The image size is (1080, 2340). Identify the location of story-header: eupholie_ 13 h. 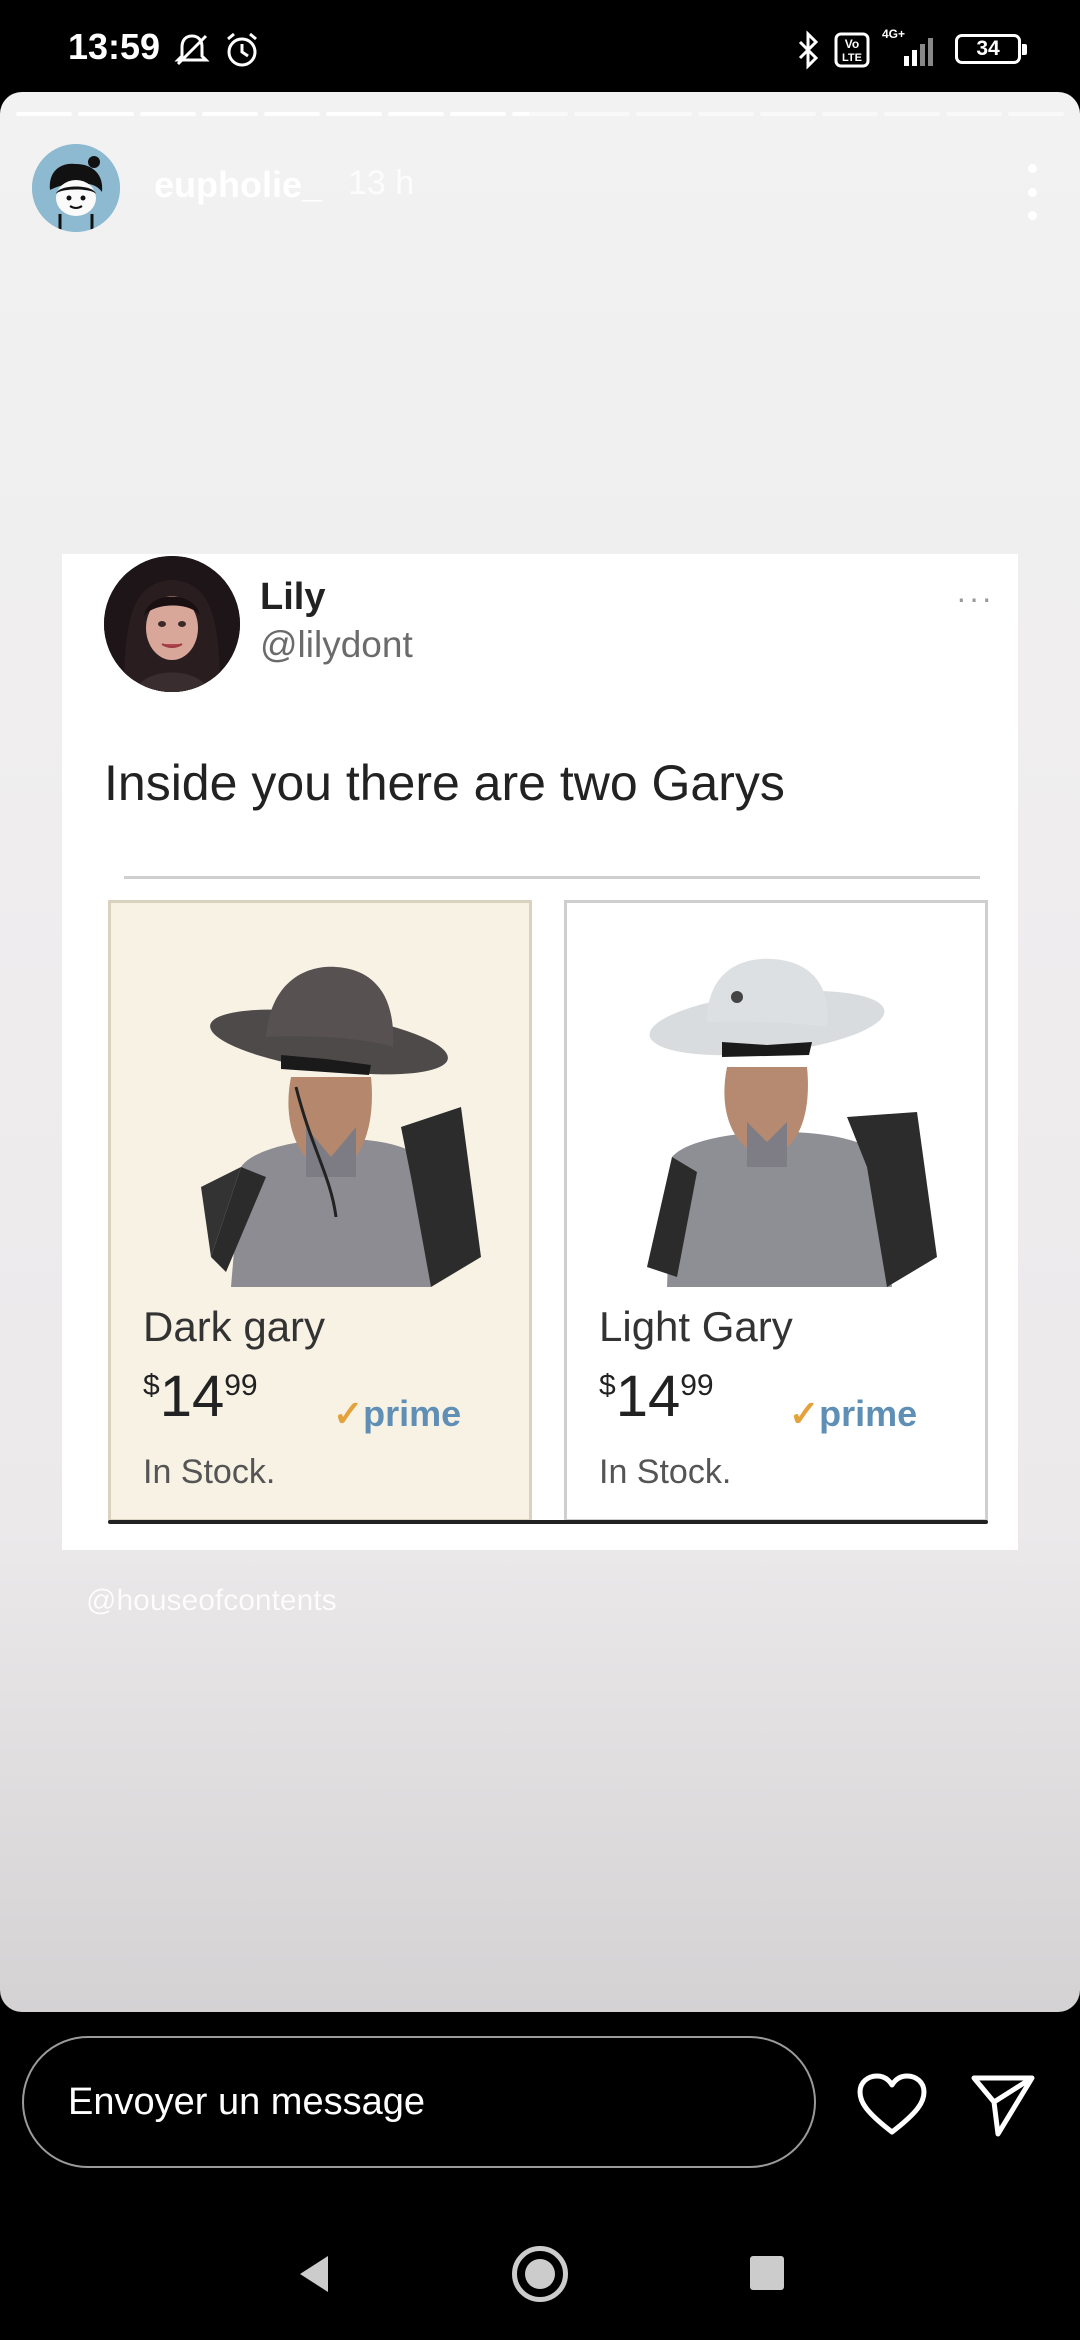
(542, 189).